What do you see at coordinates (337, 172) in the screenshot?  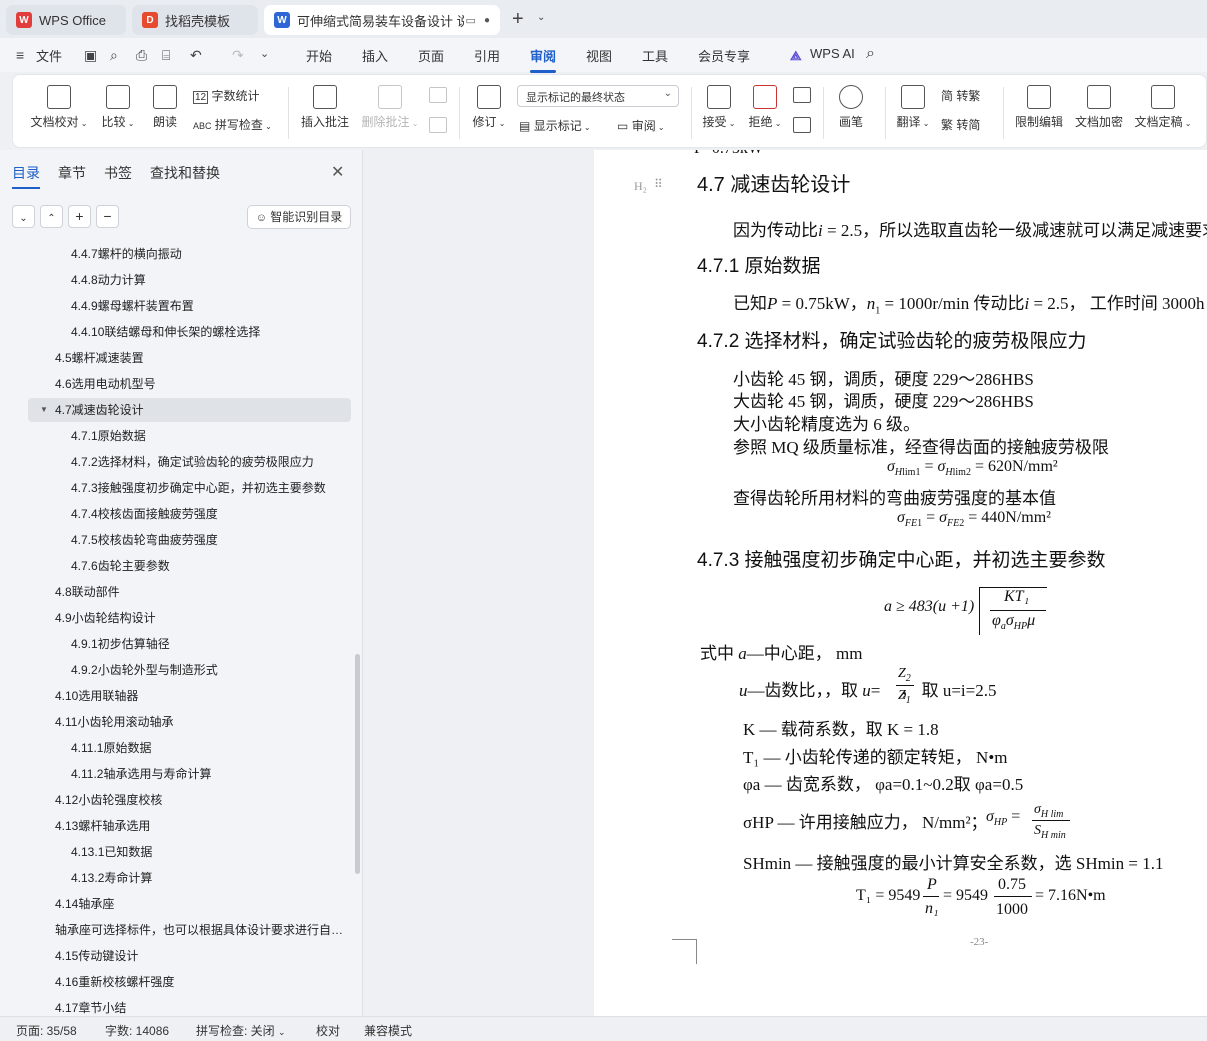 I see `close-icon: ✕` at bounding box center [337, 172].